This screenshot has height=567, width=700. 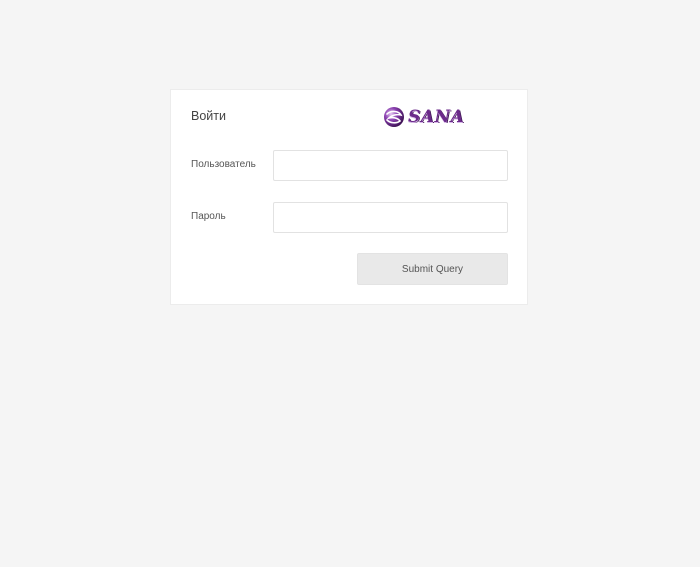 What do you see at coordinates (208, 116) in the screenshot?
I see `login-title: Войти` at bounding box center [208, 116].